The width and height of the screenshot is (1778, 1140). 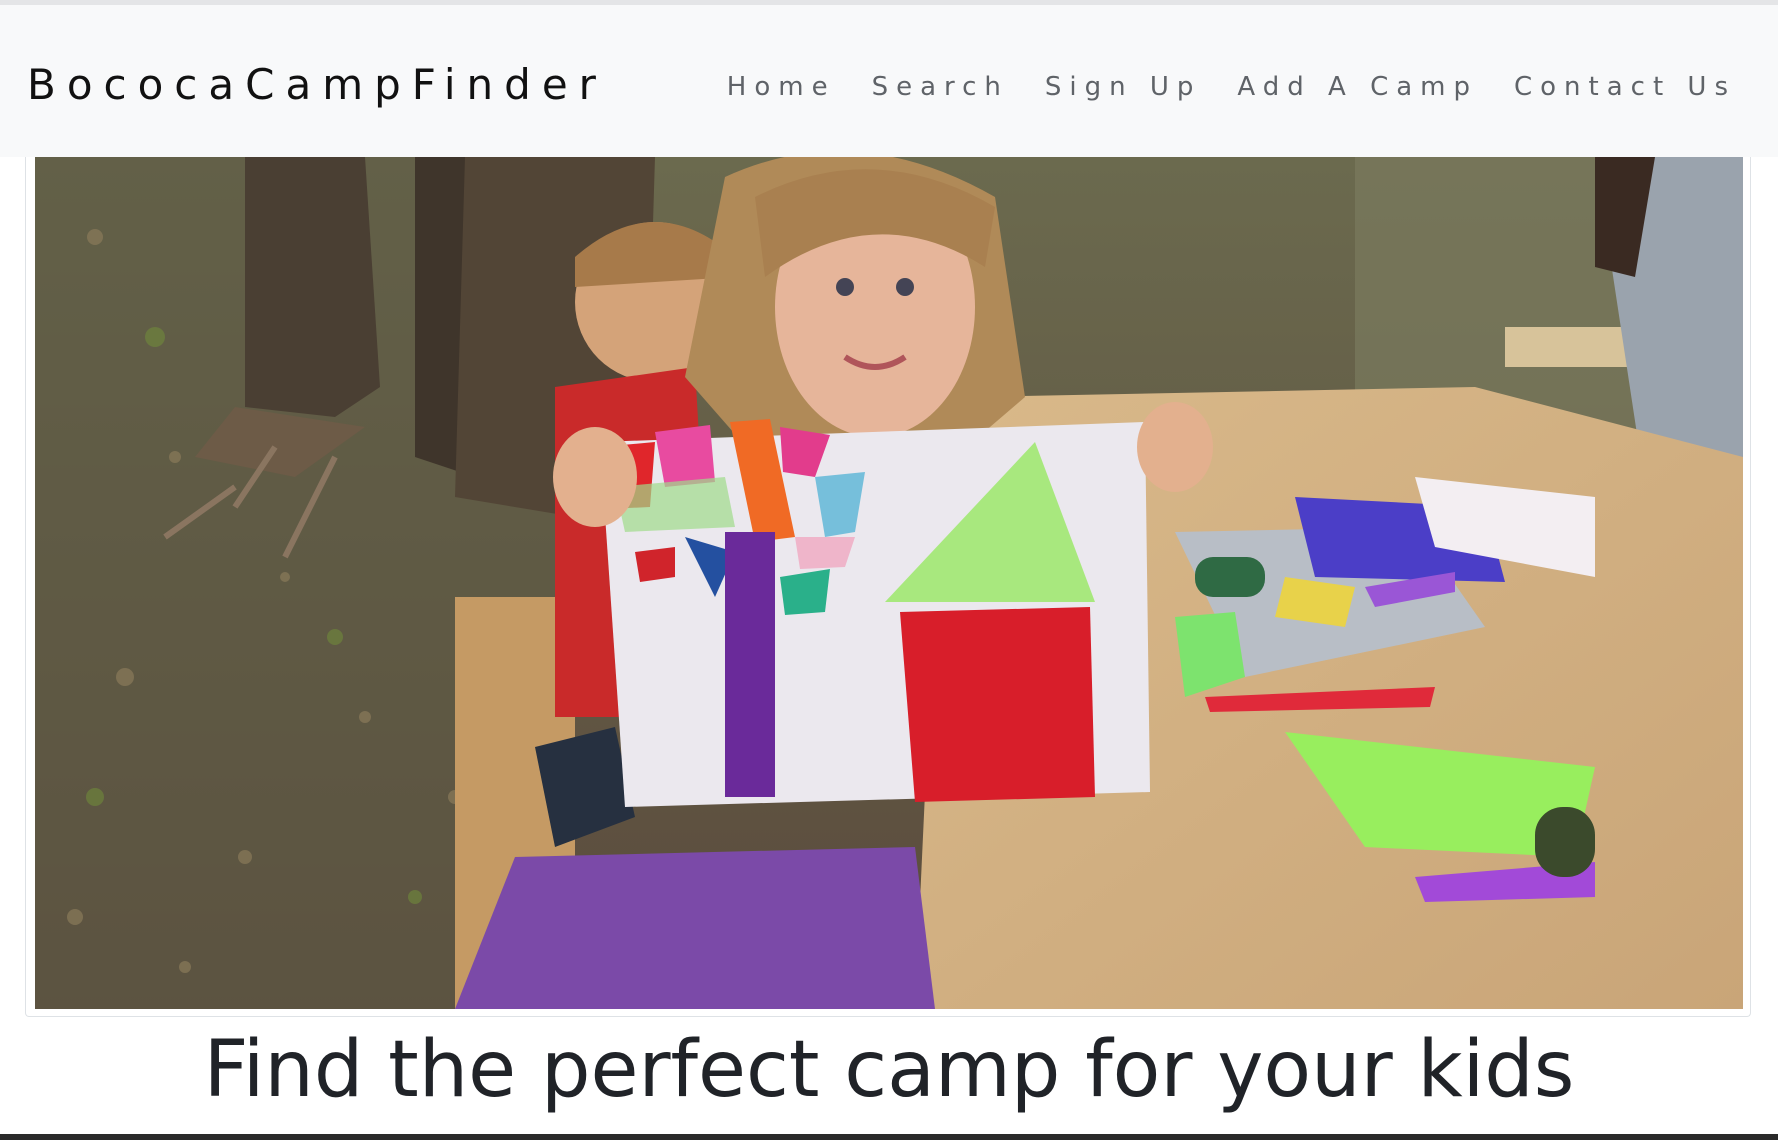 What do you see at coordinates (317, 85) in the screenshot?
I see `brand-logo-link: BococaCampFinder` at bounding box center [317, 85].